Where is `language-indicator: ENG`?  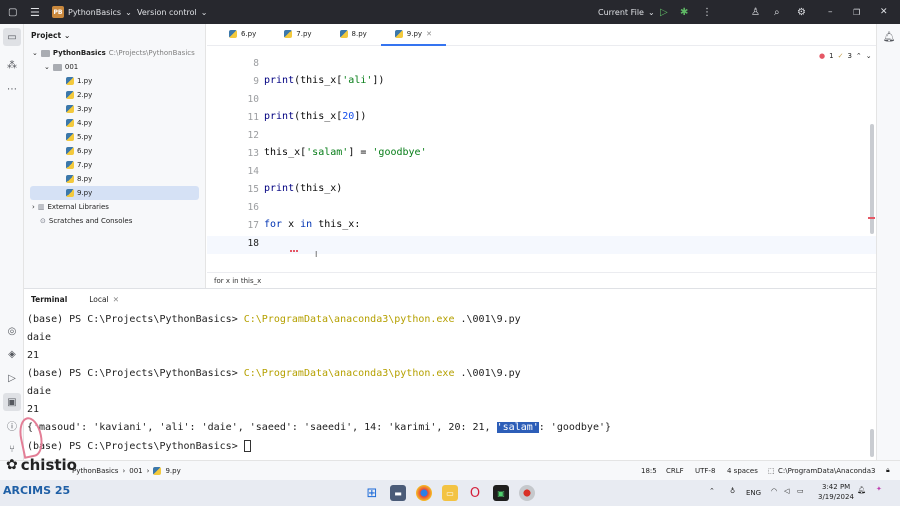 language-indicator: ENG is located at coordinates (753, 493).